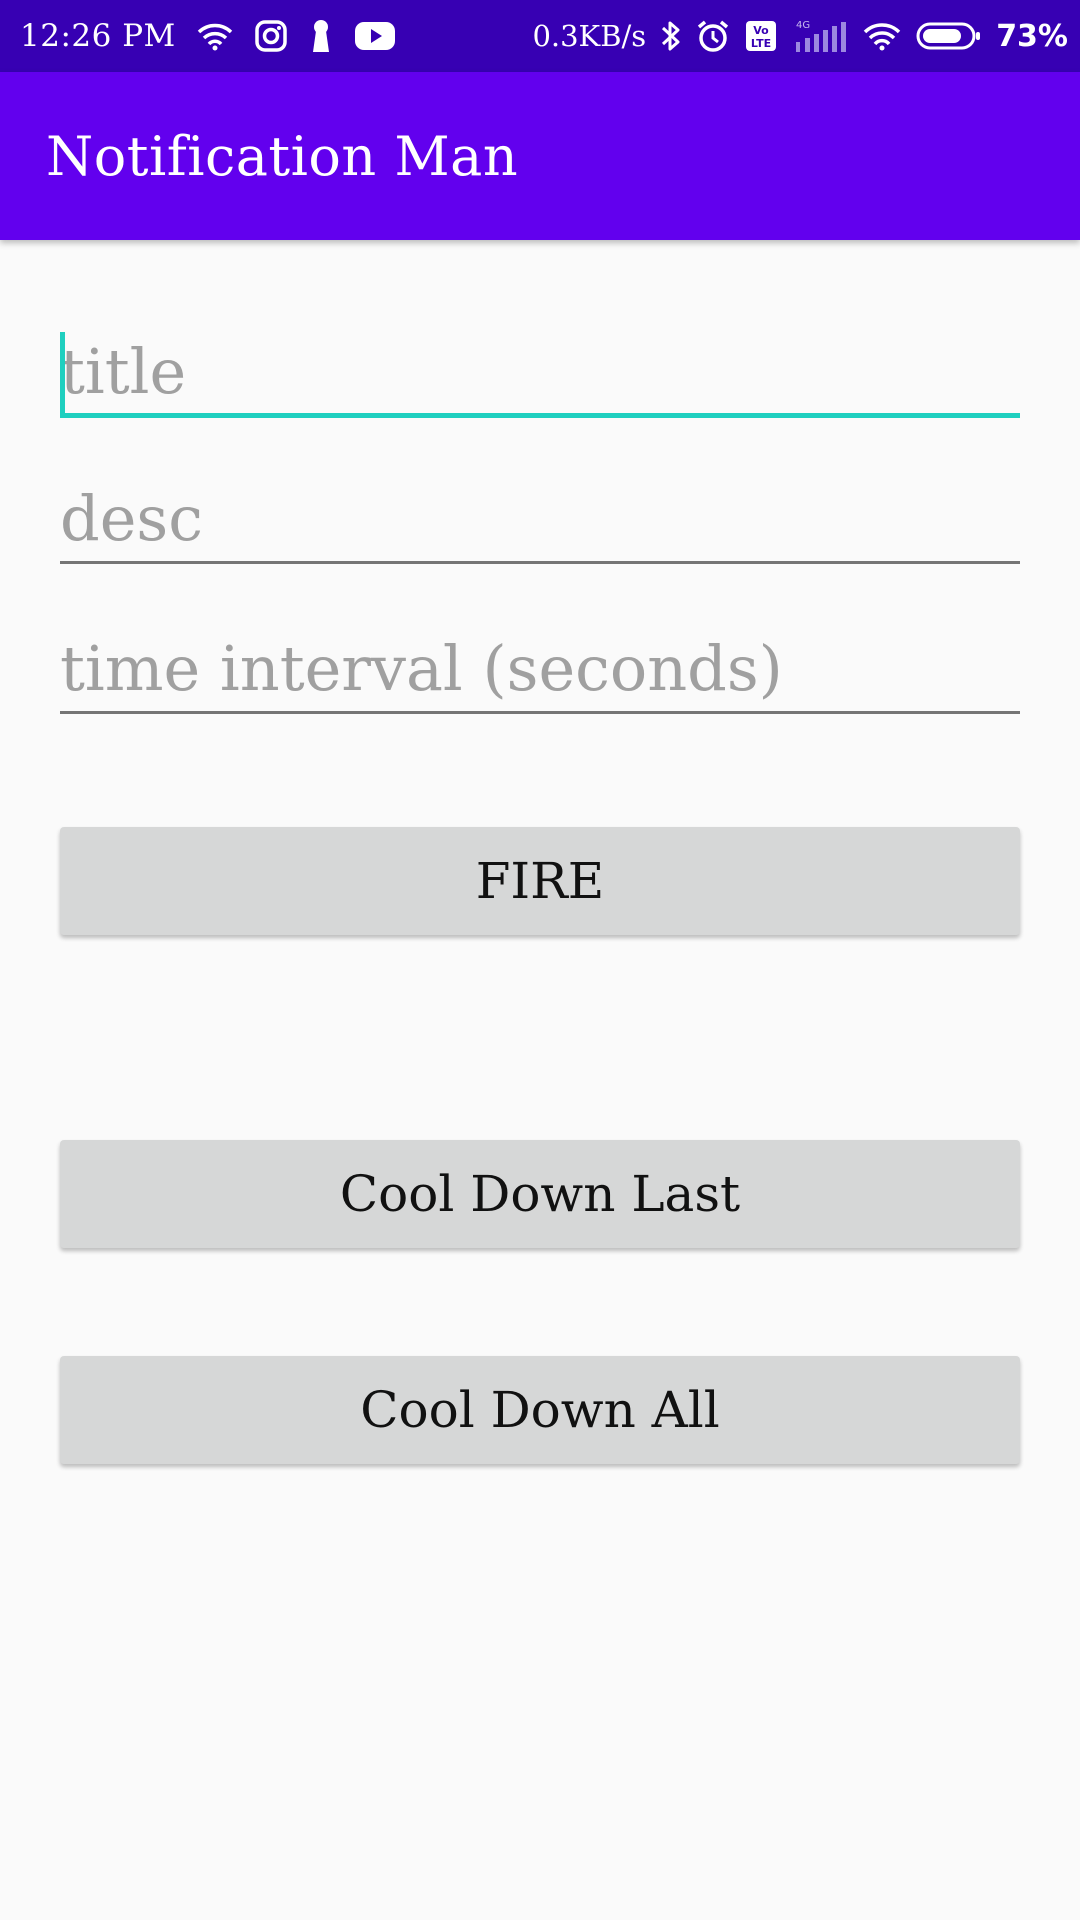 This screenshot has height=1920, width=1080. I want to click on title-field-container, so click(540, 374).